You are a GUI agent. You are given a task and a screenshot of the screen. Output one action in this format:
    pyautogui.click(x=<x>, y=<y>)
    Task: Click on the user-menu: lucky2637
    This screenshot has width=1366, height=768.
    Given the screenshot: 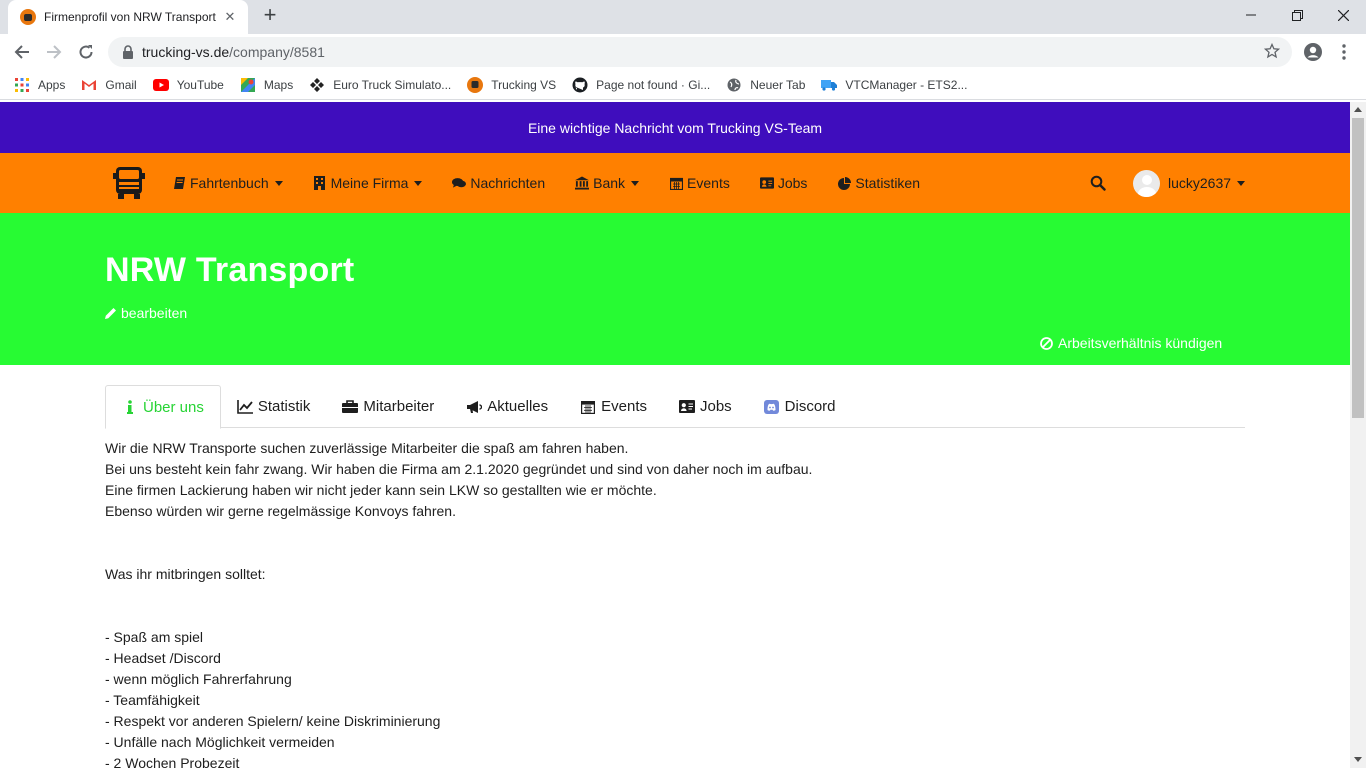 What is the action you would take?
    pyautogui.click(x=1189, y=183)
    